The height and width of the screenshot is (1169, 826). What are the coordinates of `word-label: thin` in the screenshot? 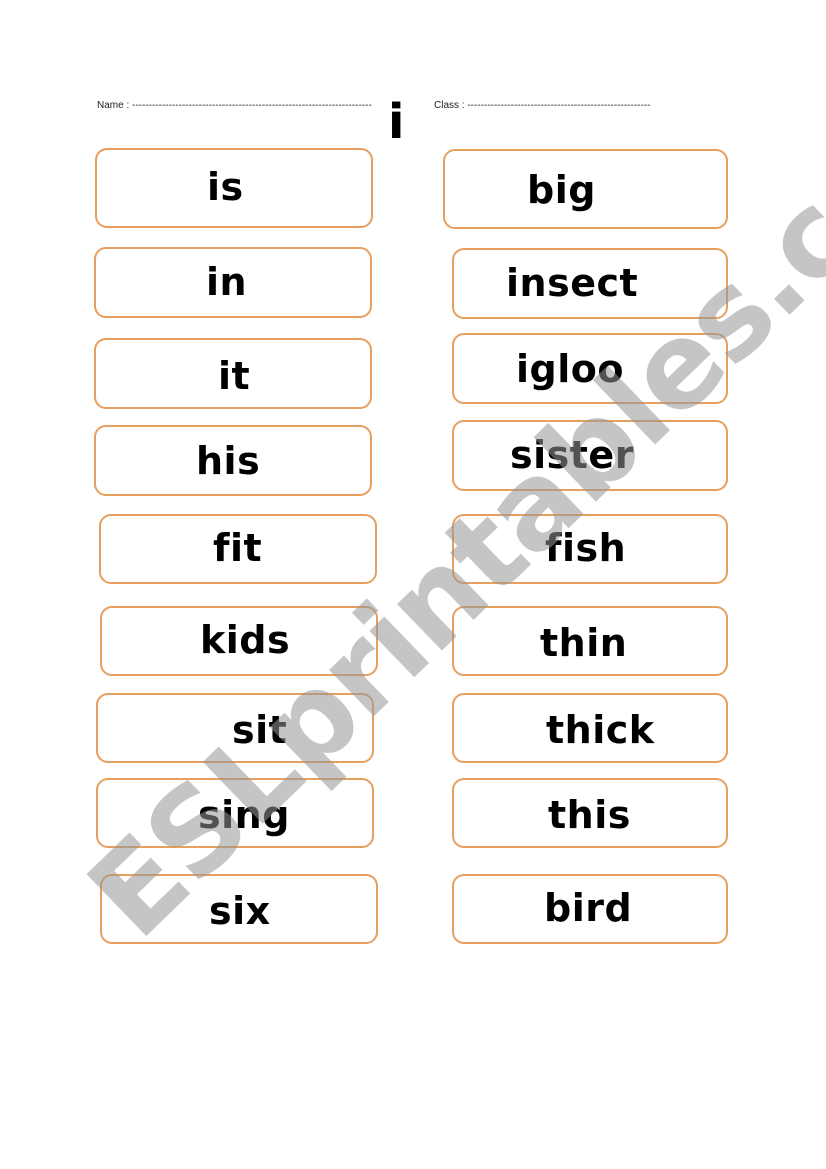 It's located at (584, 643).